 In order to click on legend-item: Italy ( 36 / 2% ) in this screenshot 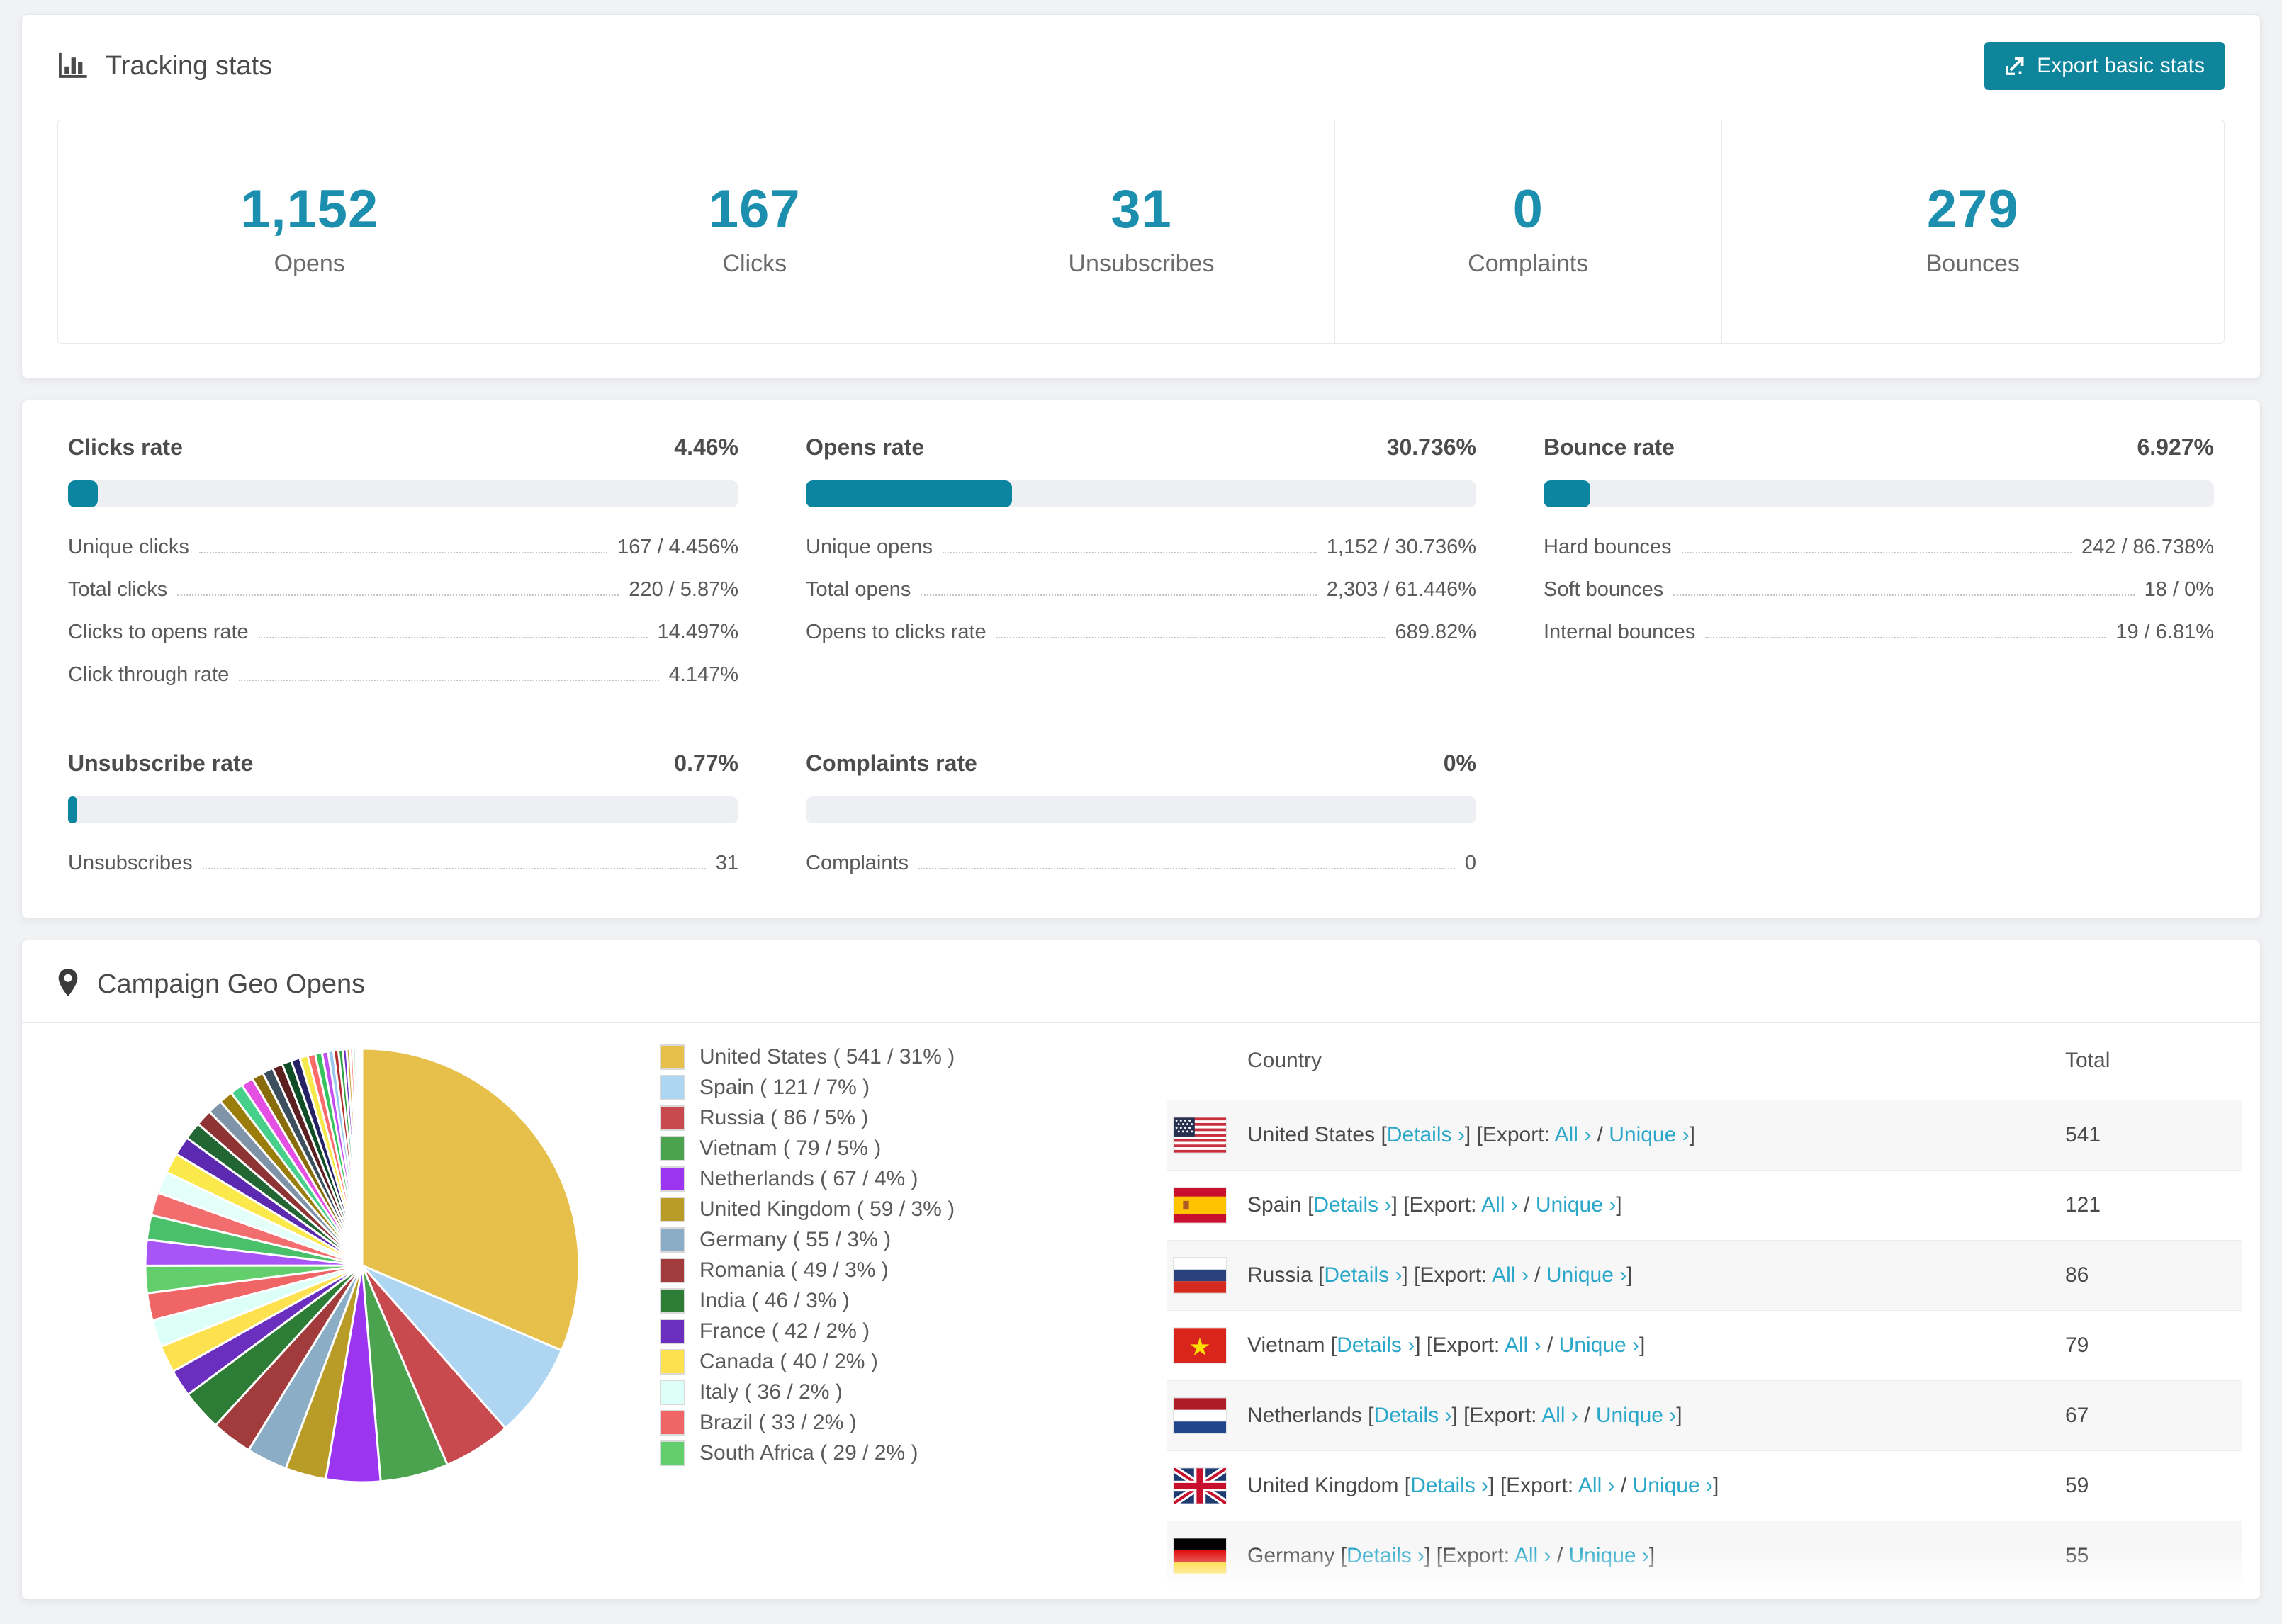, I will do `click(894, 1392)`.